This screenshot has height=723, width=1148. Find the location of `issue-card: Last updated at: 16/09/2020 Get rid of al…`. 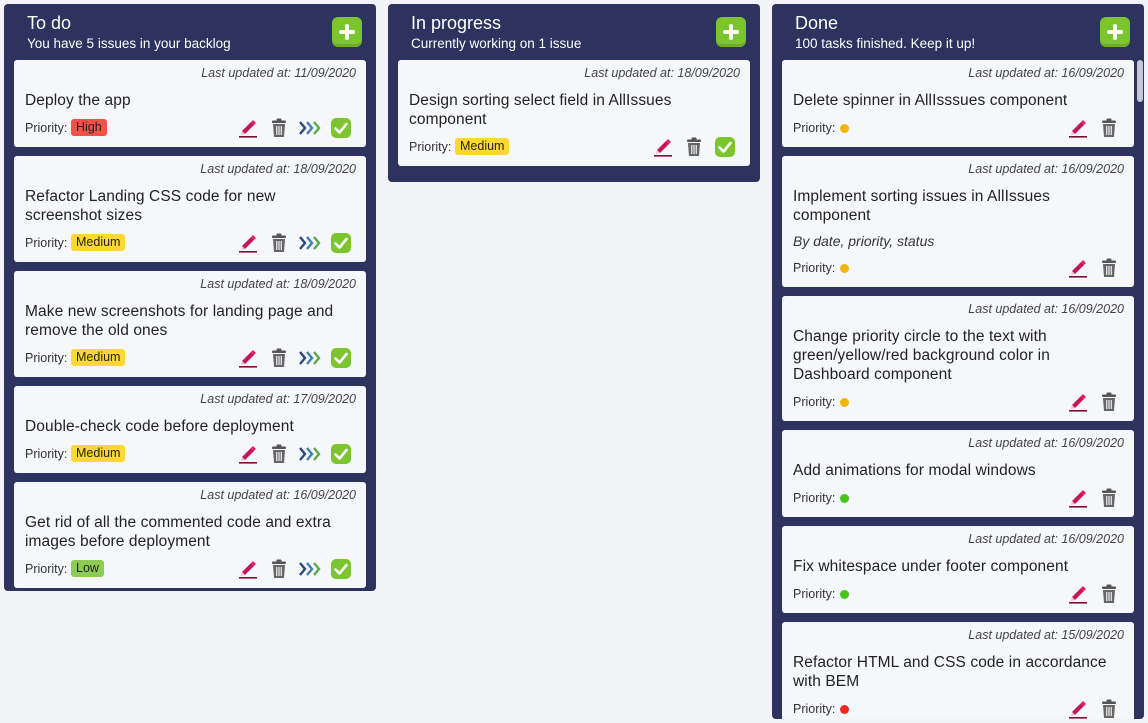

issue-card: Last updated at: 16/09/2020 Get rid of al… is located at coordinates (190, 535).